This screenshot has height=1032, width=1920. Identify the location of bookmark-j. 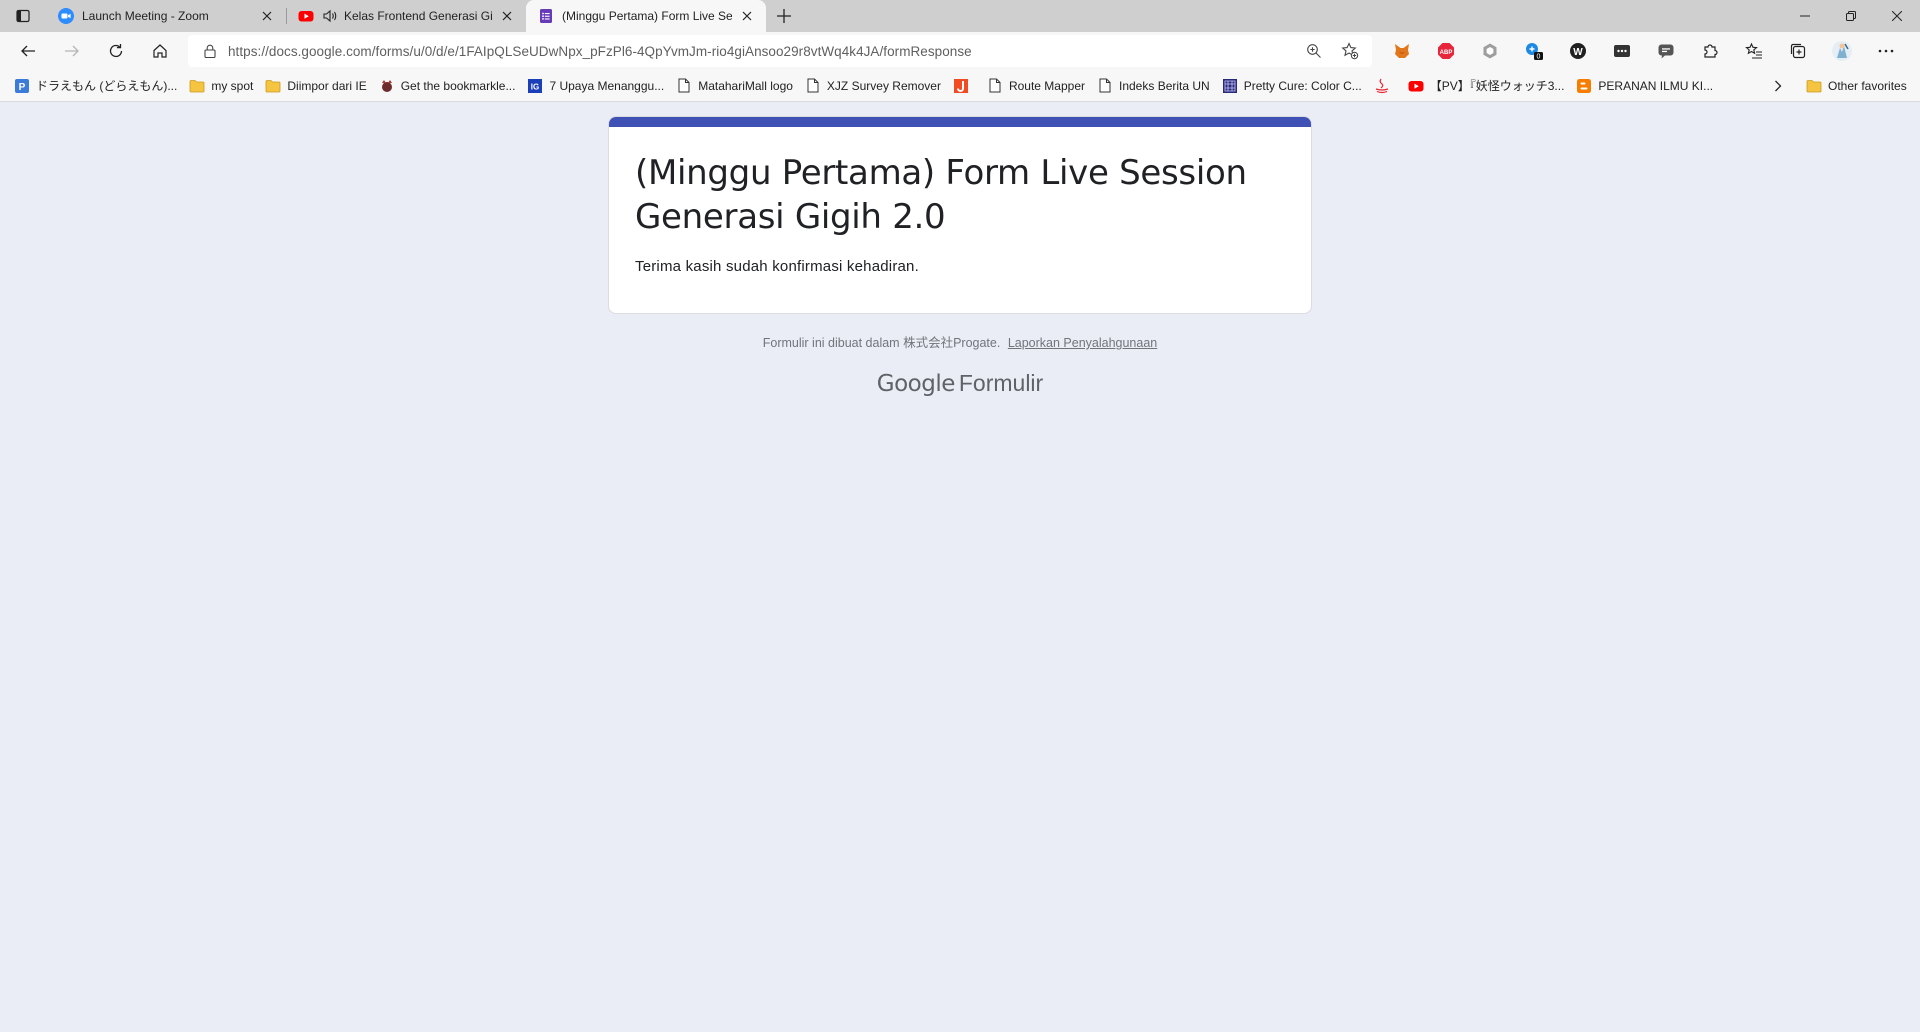
(964, 86).